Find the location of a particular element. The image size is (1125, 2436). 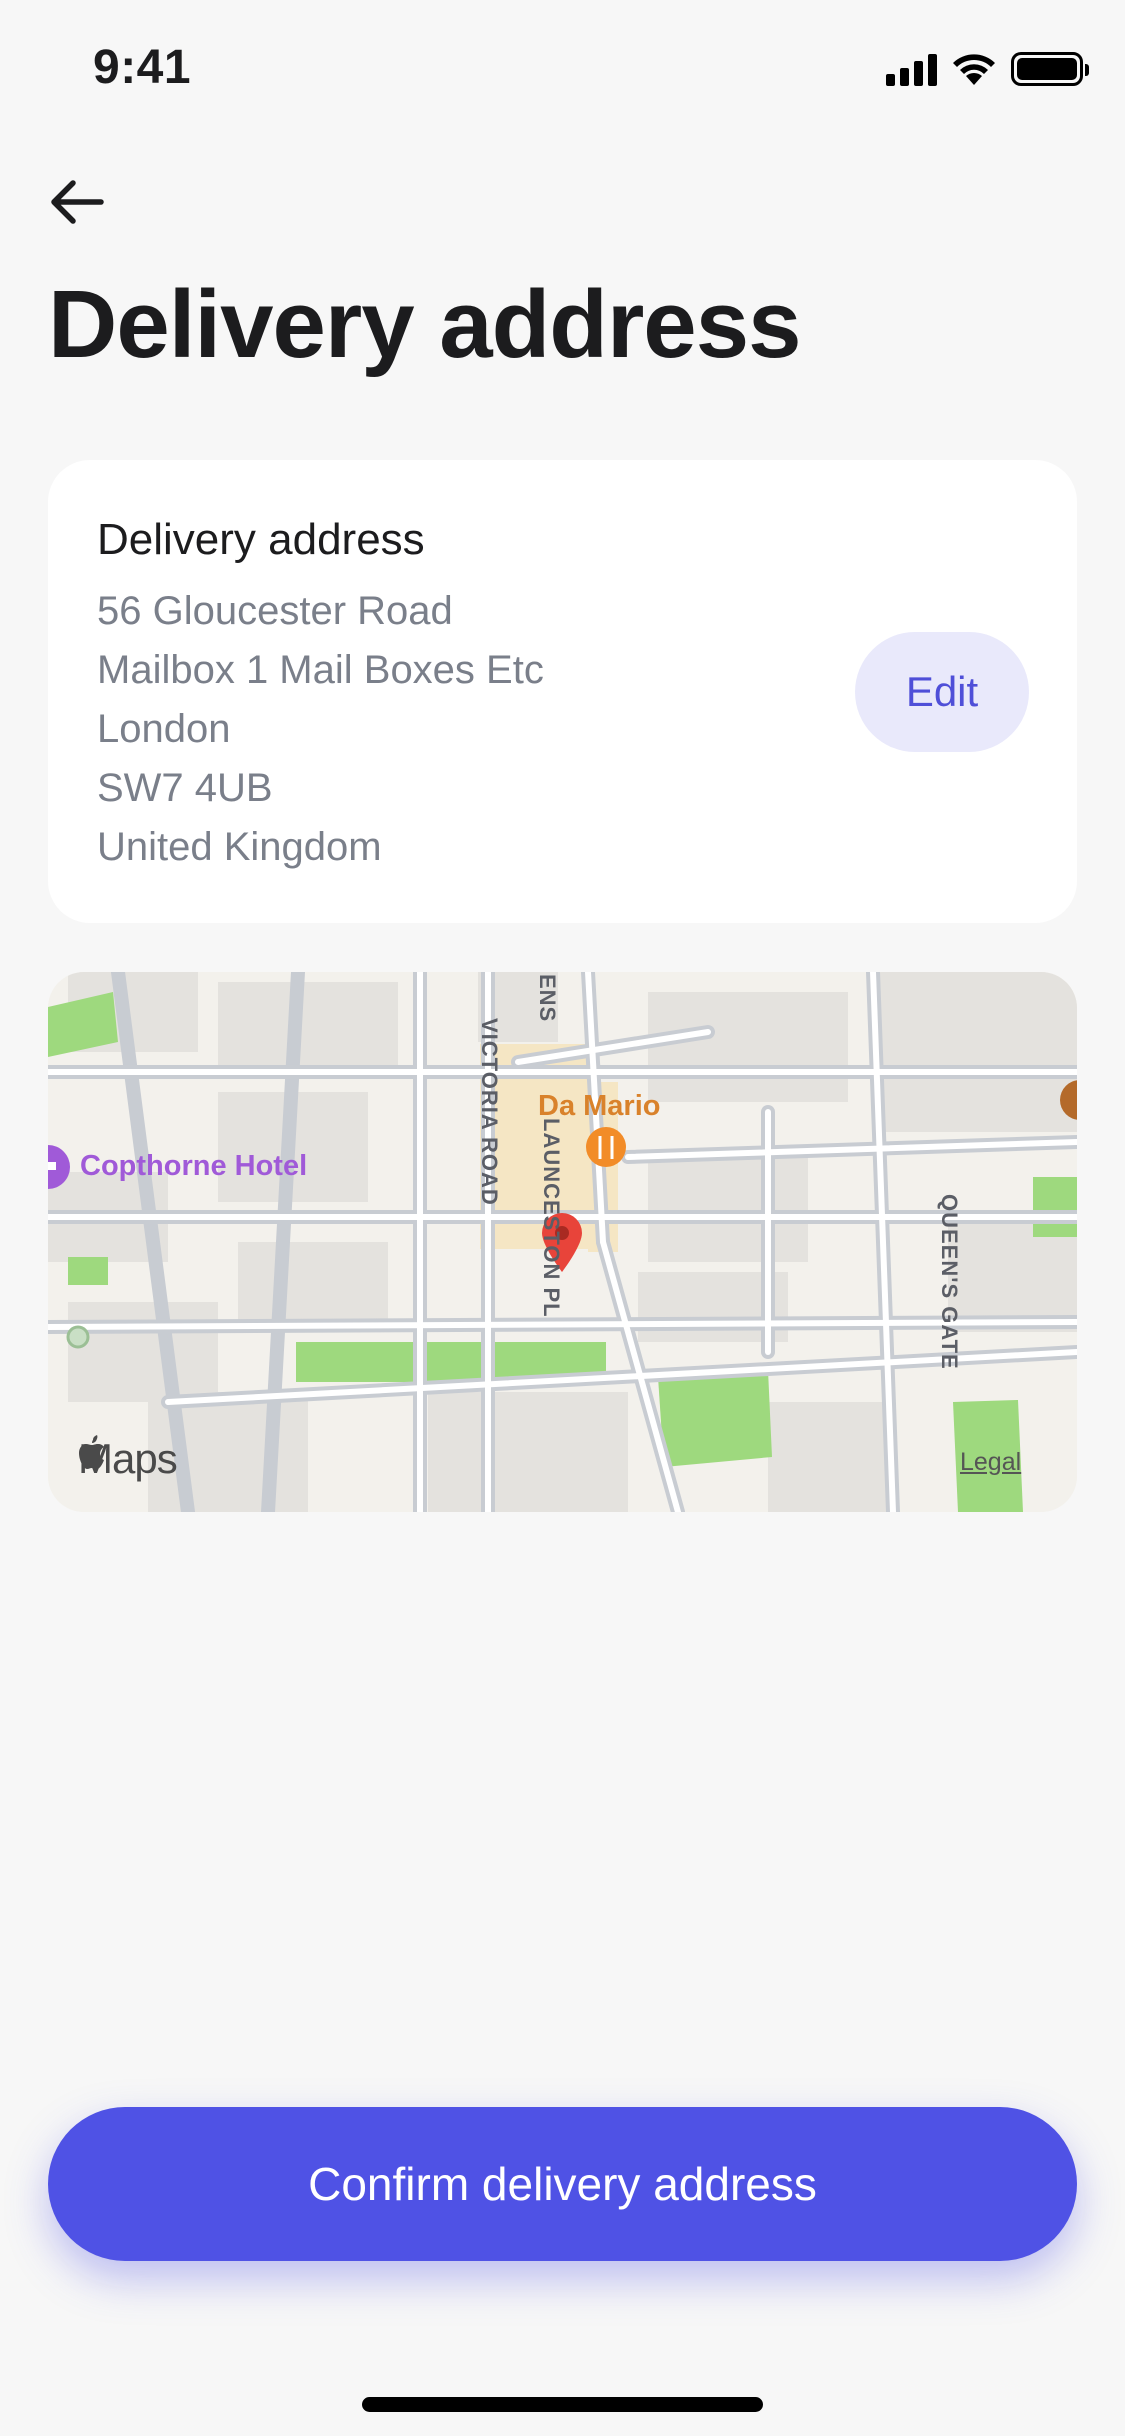

address-line-mailbox: Mailbox 1 Mail Boxes Etc is located at coordinates (320, 670).